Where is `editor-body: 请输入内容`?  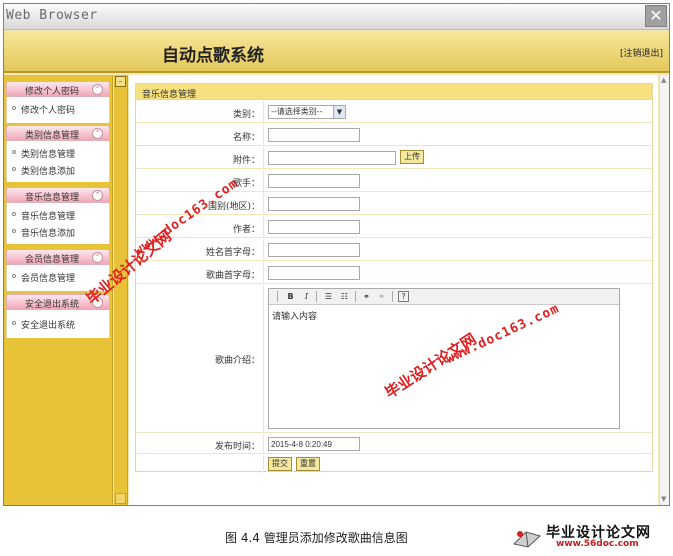
editor-body: 请输入内容 is located at coordinates (294, 315).